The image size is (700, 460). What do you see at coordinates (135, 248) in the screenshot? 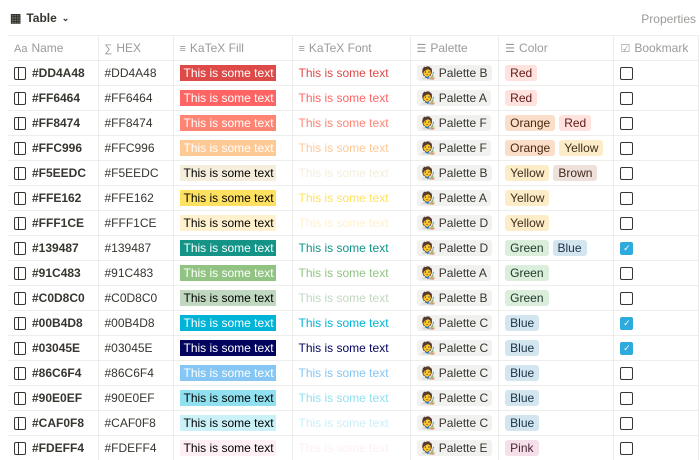
I see `hex-cell: #139487` at bounding box center [135, 248].